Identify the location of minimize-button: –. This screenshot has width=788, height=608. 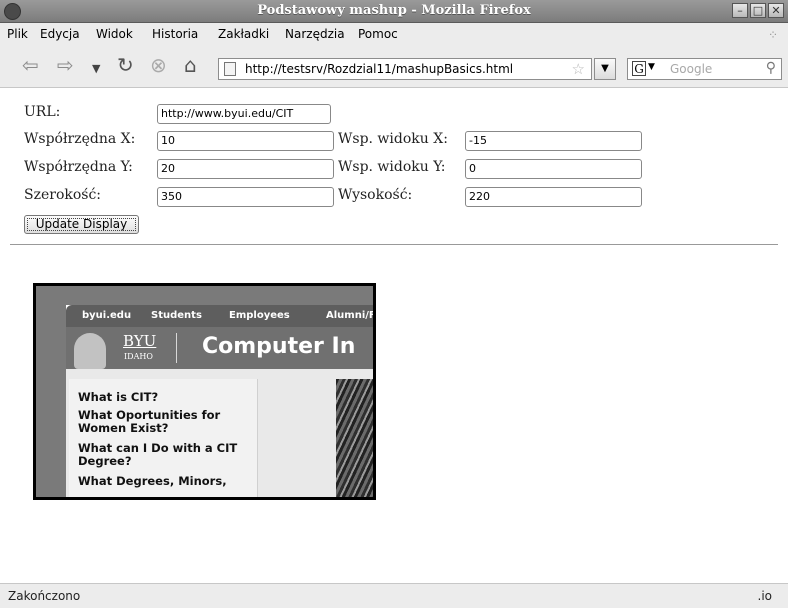
(740, 10).